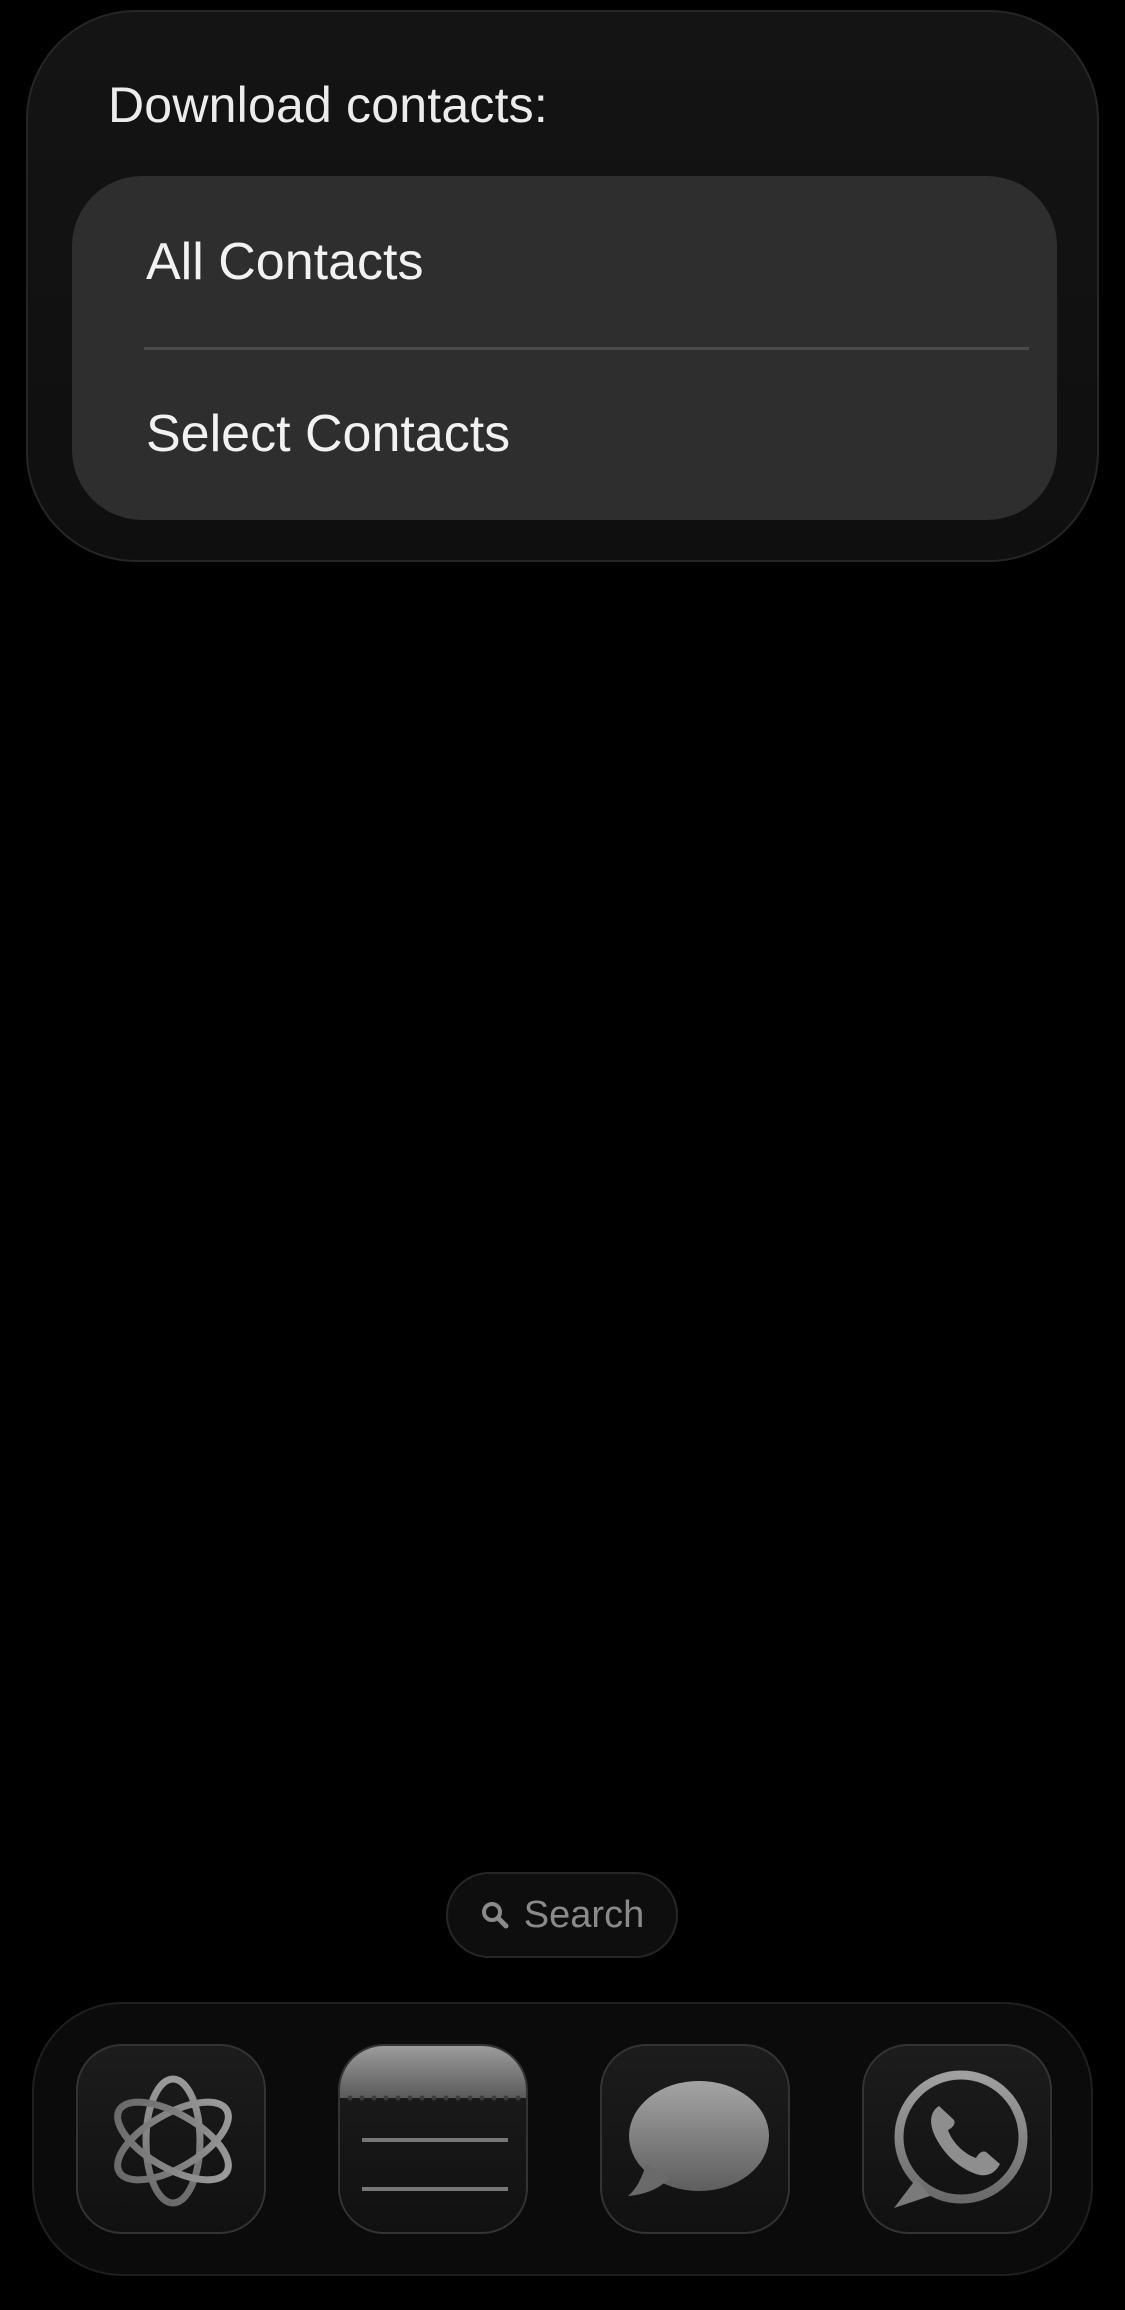 This screenshot has width=1125, height=2310. I want to click on magnifying-glass-icon, so click(495, 1915).